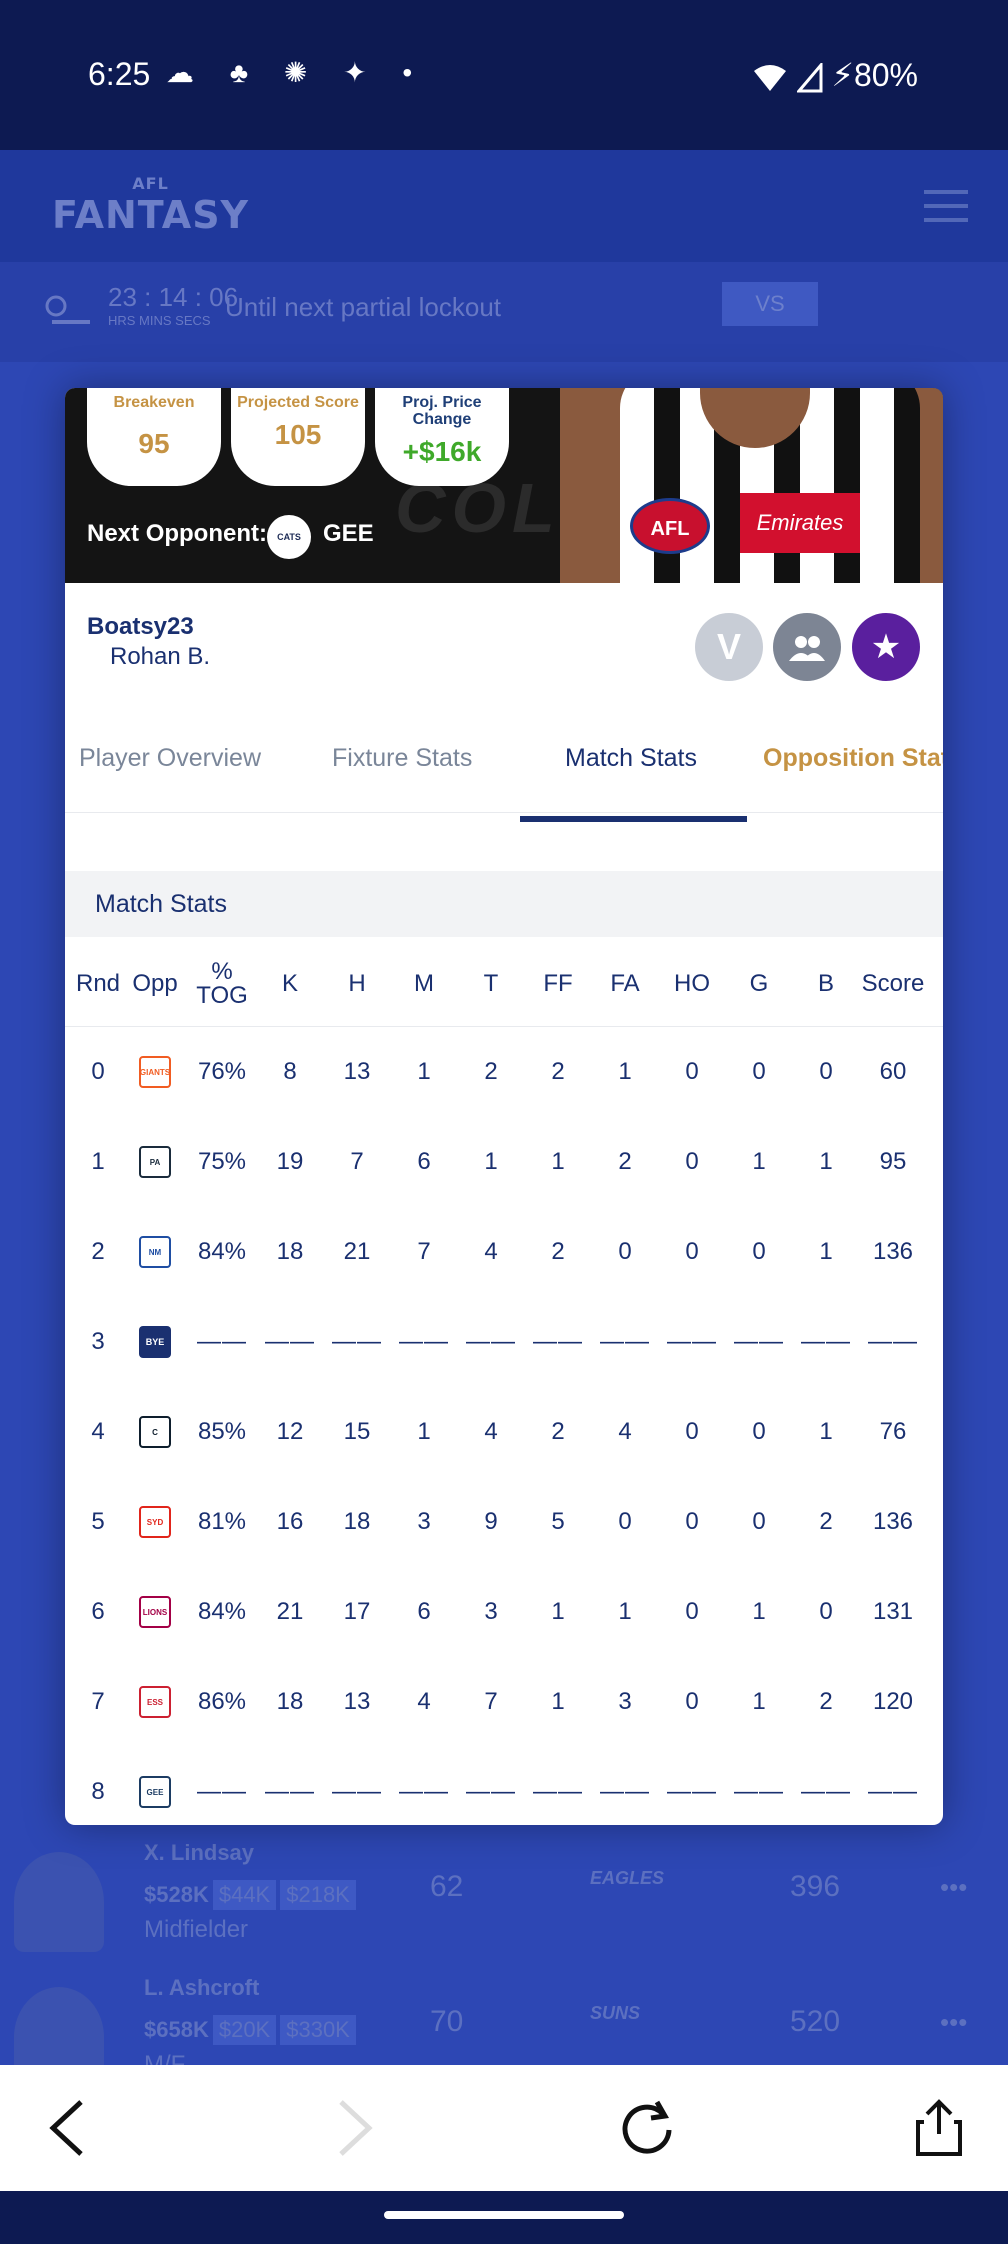 This screenshot has height=2244, width=1008. What do you see at coordinates (250, 1895) in the screenshot?
I see `player-price: $528K $44K $218K` at bounding box center [250, 1895].